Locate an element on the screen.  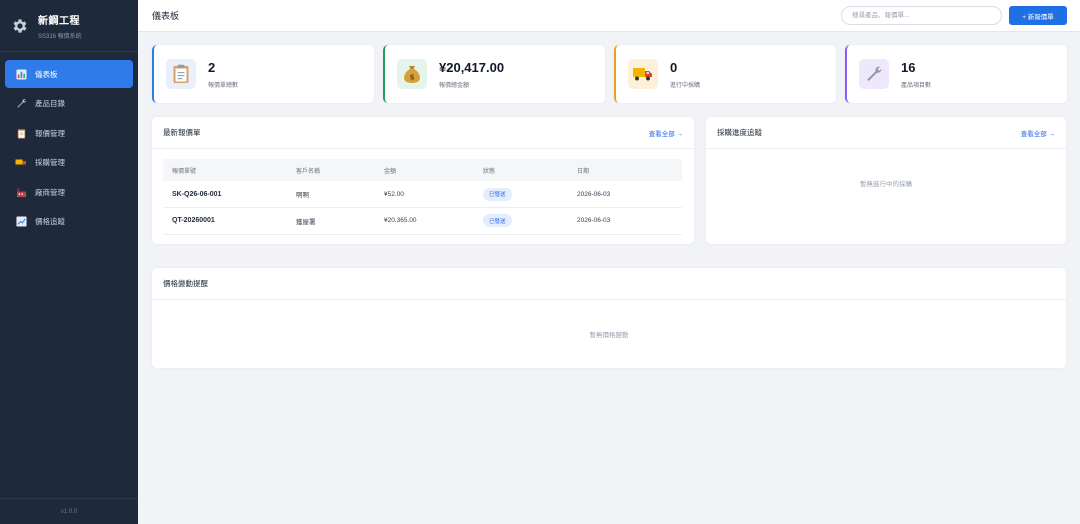
purchase-tracking-panel: 採購進度追蹤 查看全部 → 暫無進行中的採購 is located at coordinates (886, 180).